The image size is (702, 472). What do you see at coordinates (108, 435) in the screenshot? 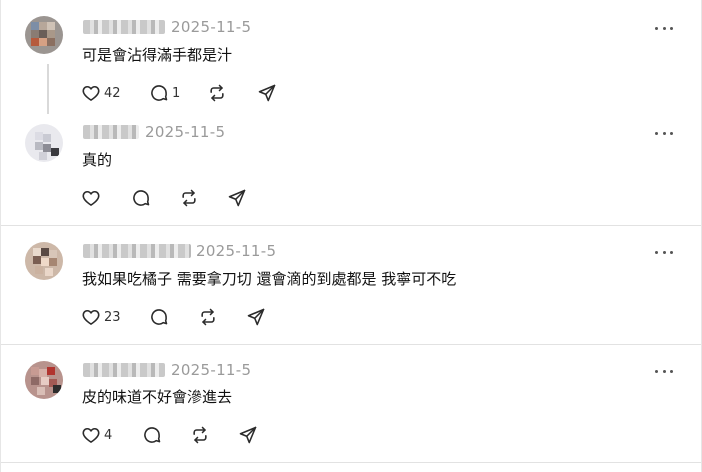
I see `like-count: 4` at bounding box center [108, 435].